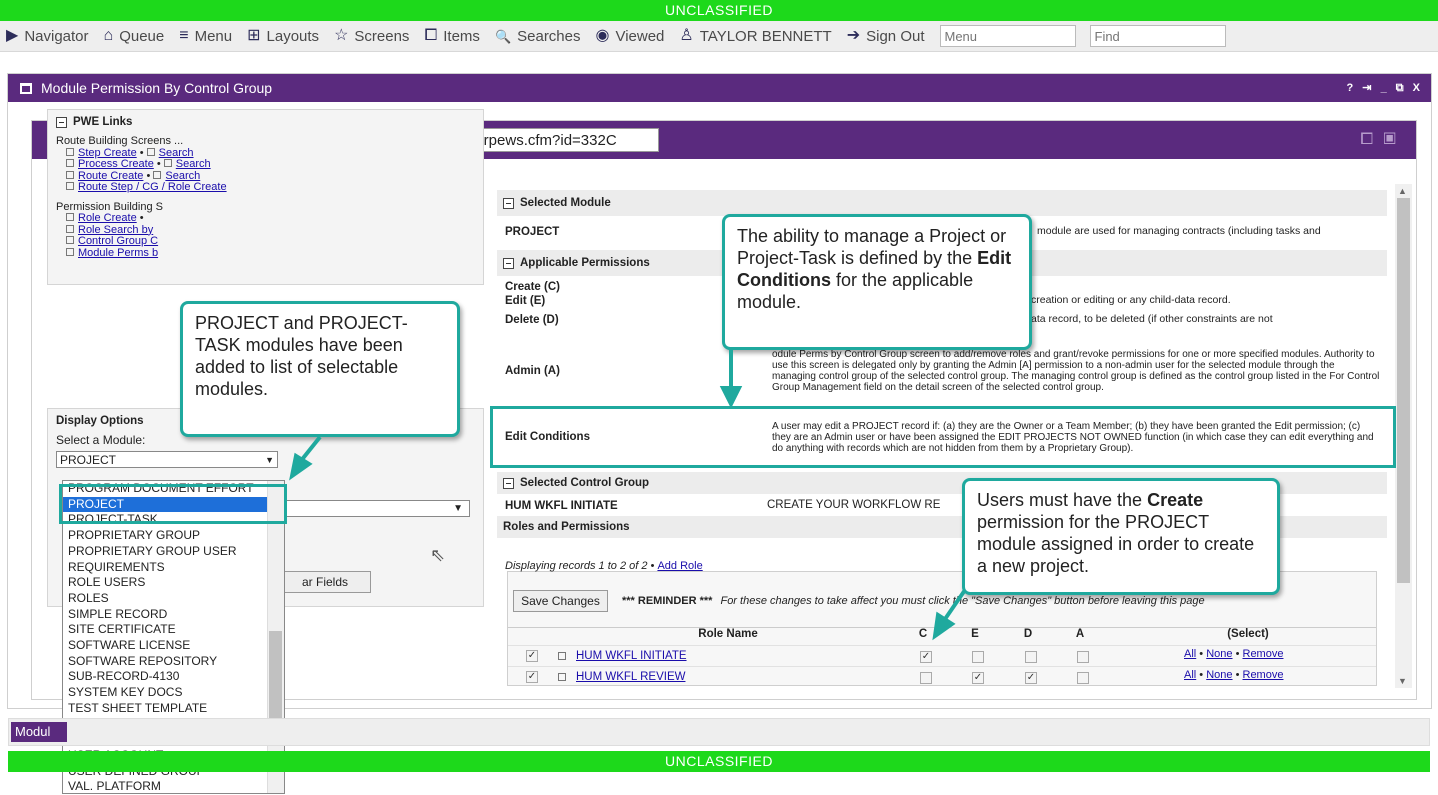  What do you see at coordinates (173, 599) in the screenshot?
I see `dropdown-option: ROLES` at bounding box center [173, 599].